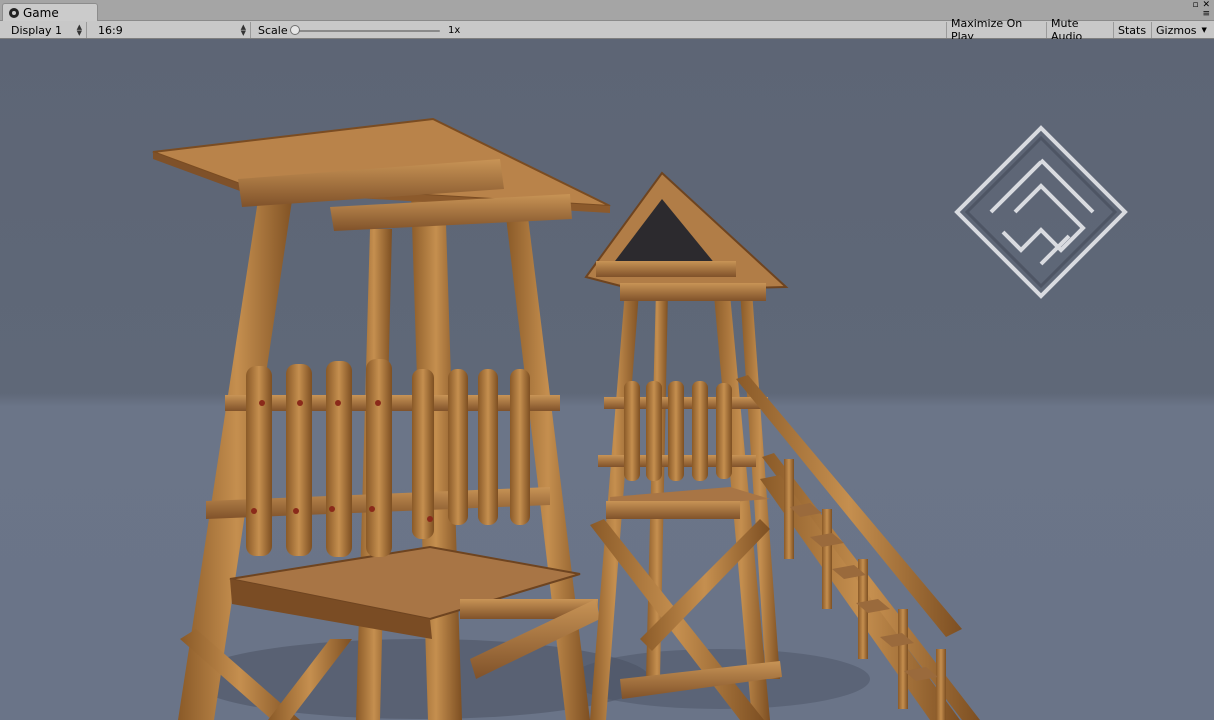  I want to click on maximize-icon: ▫, so click(1195, 5).